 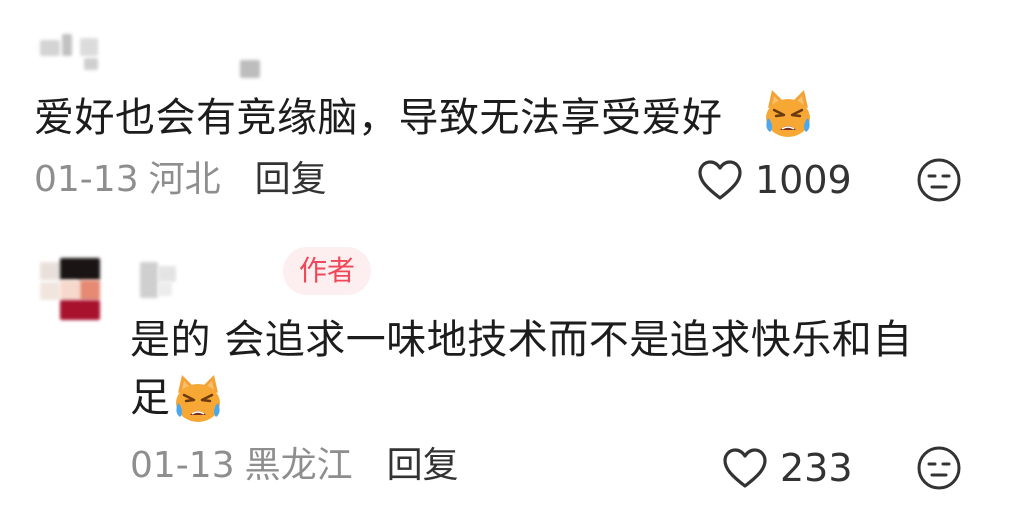 What do you see at coordinates (816, 468) in the screenshot?
I see `like-count: 233` at bounding box center [816, 468].